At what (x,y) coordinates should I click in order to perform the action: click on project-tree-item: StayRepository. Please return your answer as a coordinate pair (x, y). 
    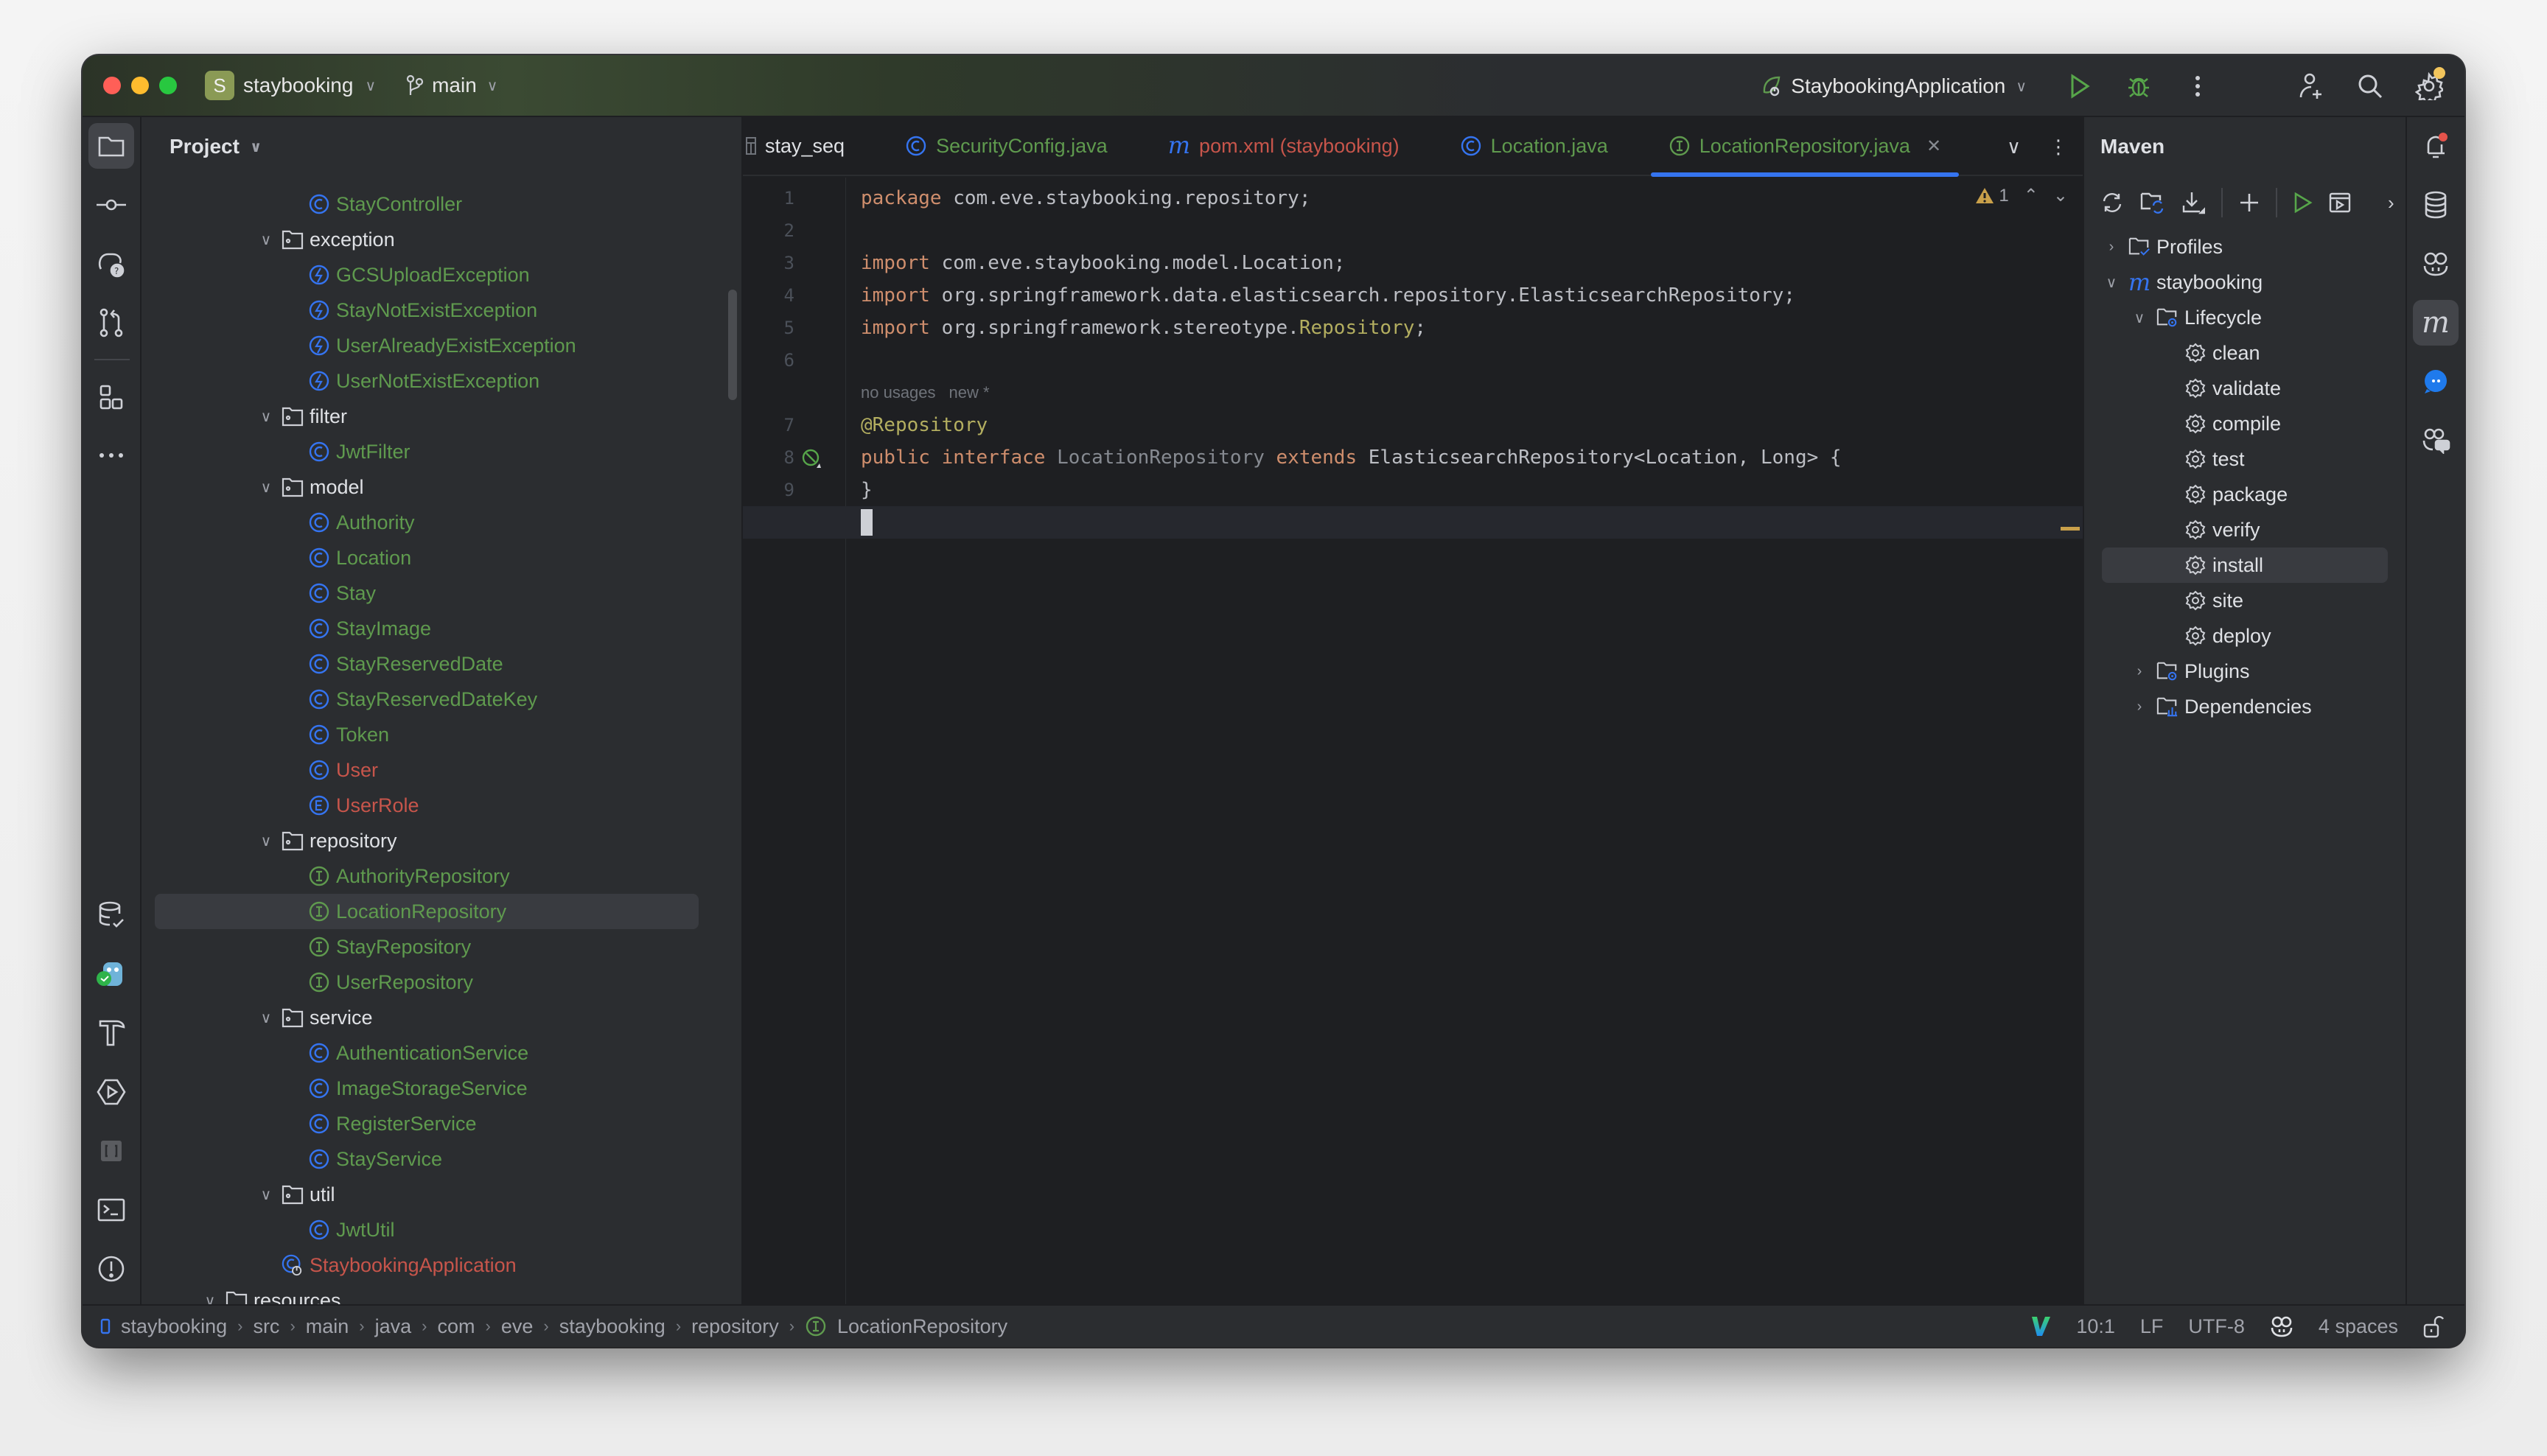
    Looking at the image, I should click on (441, 947).